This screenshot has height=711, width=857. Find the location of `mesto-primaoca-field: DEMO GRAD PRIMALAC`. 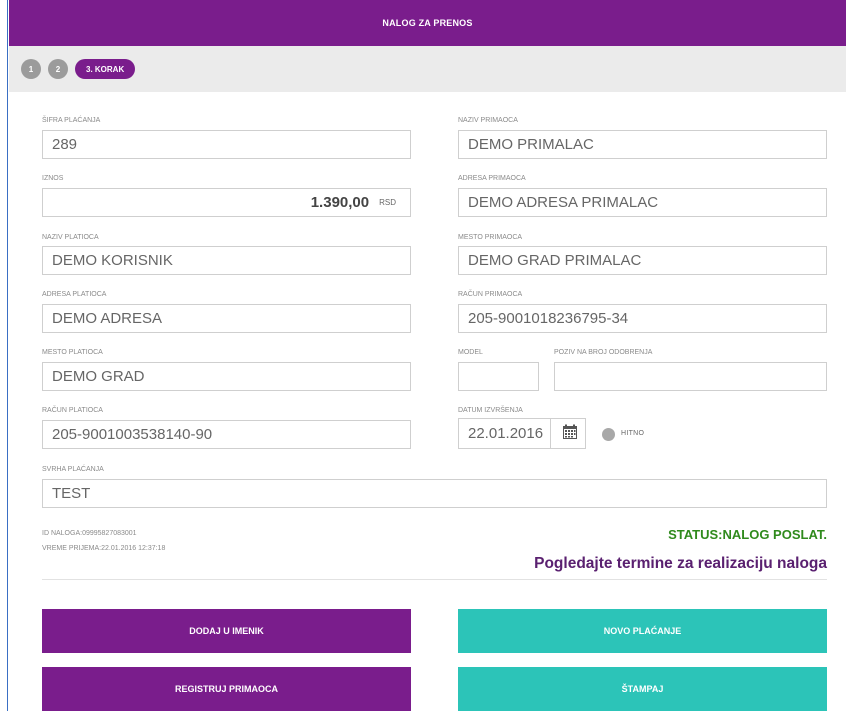

mesto-primaoca-field: DEMO GRAD PRIMALAC is located at coordinates (642, 260).